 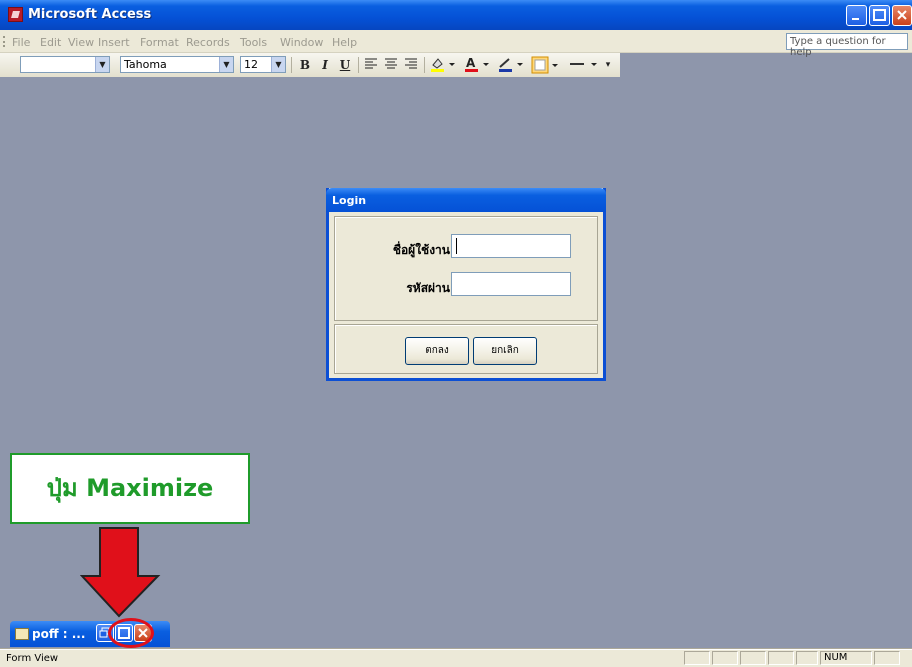 I want to click on login-buttons-section: ตกลง ยกเลิก, so click(x=466, y=349).